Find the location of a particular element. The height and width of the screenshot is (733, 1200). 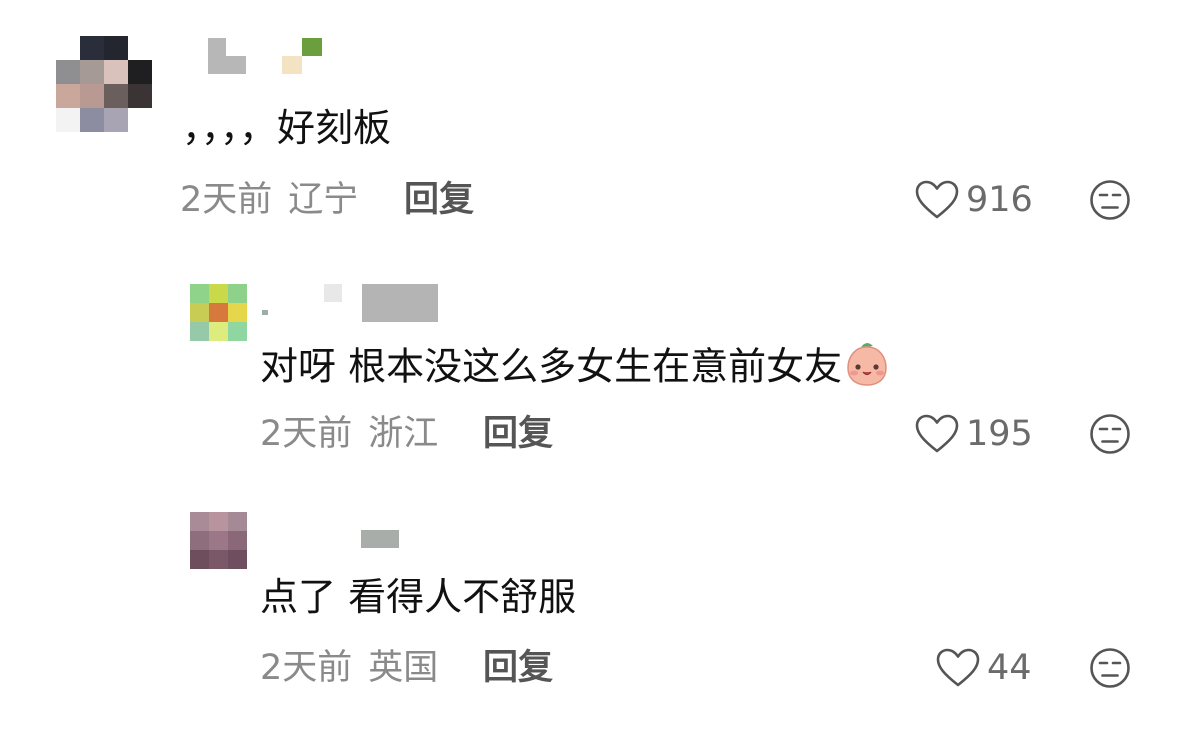

like-count: 44 is located at coordinates (1009, 668).